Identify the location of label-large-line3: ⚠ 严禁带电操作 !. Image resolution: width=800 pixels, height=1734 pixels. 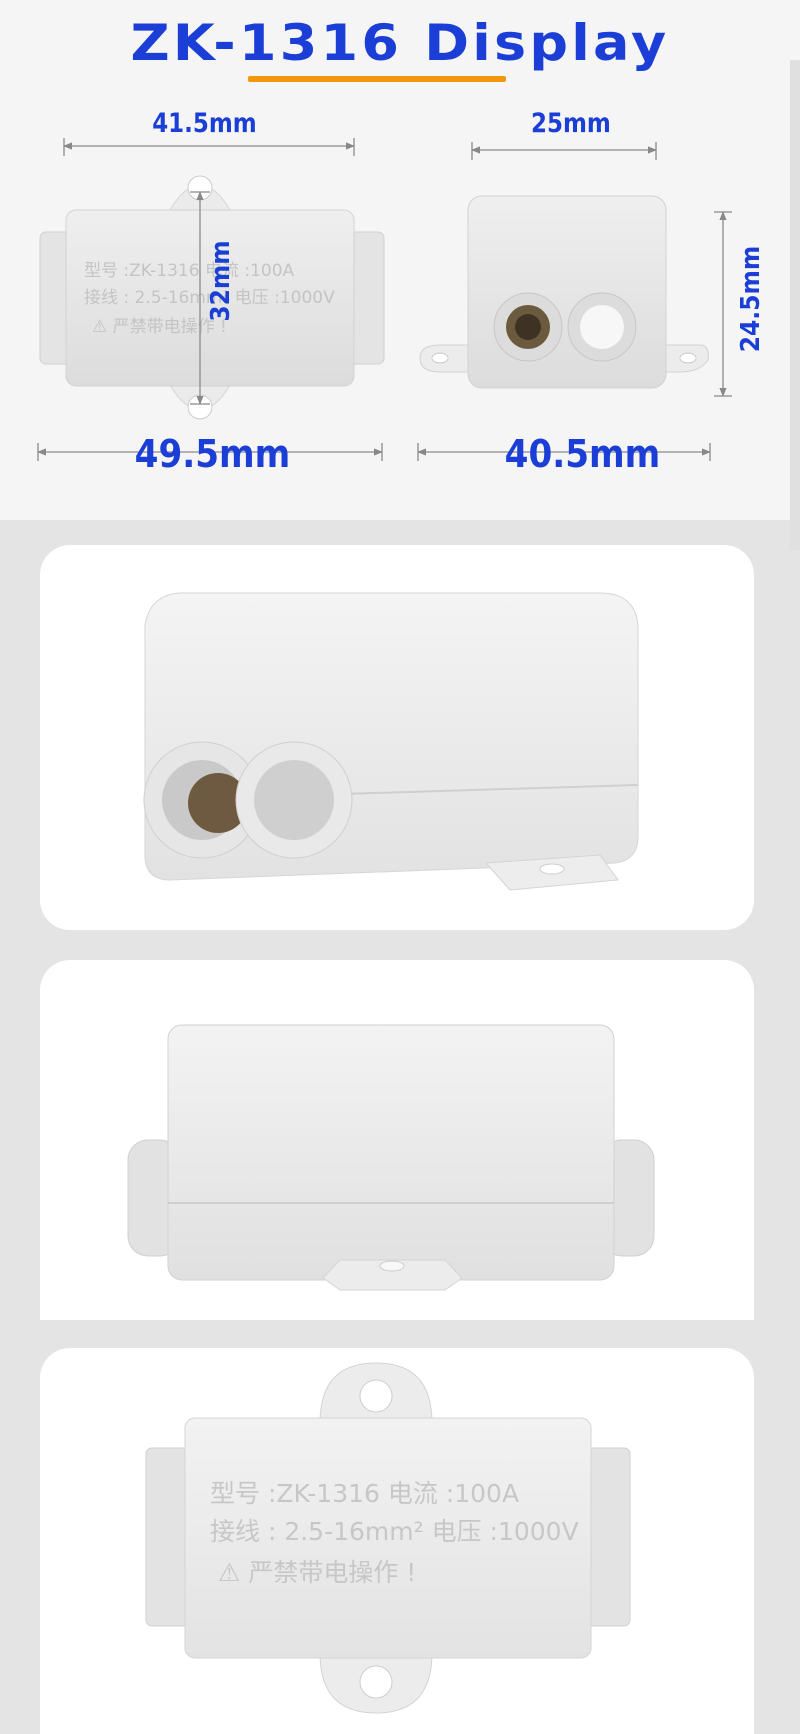
(317, 1572).